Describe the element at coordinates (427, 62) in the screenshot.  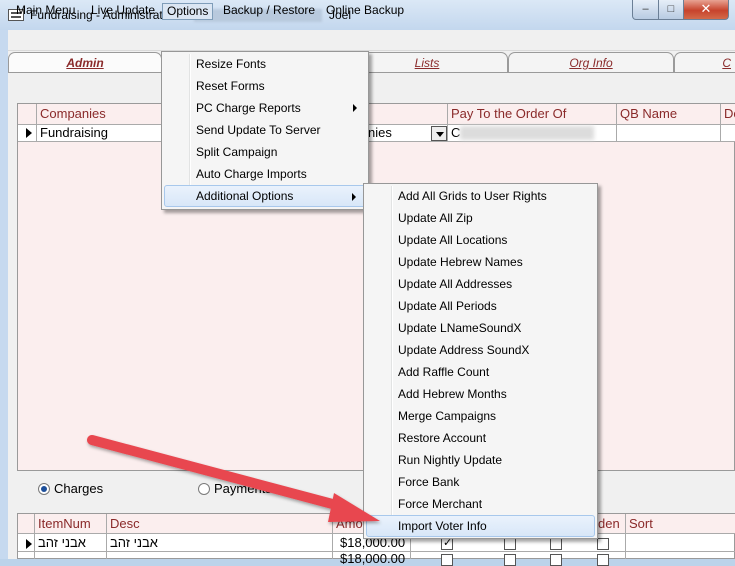
I see `tab-lists: Lists` at that location.